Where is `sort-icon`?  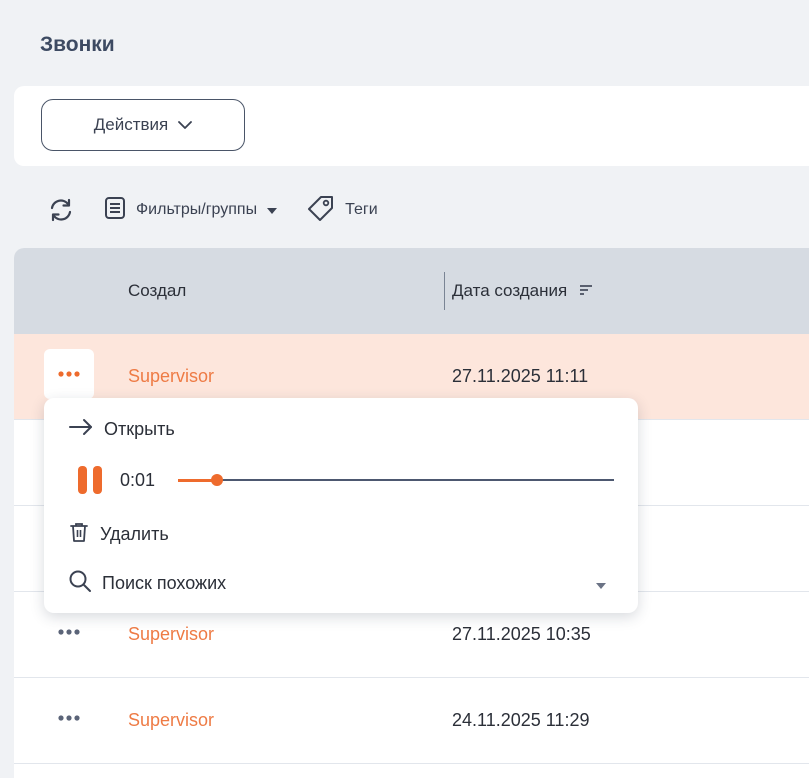
sort-icon is located at coordinates (586, 291).